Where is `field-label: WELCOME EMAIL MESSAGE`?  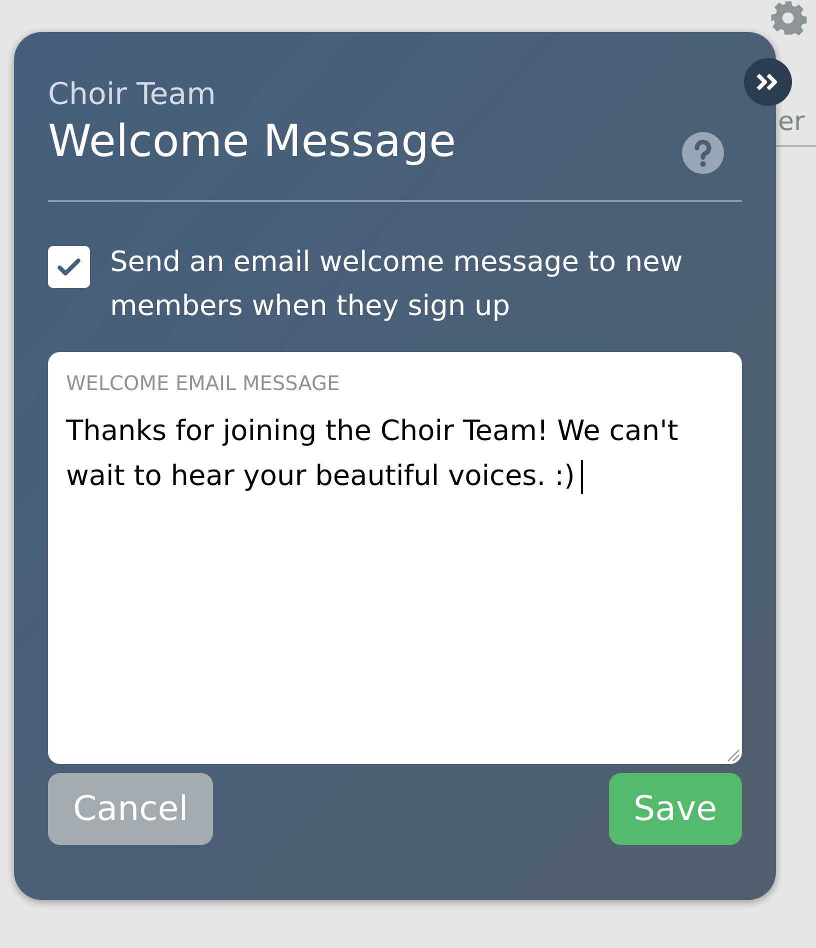
field-label: WELCOME EMAIL MESSAGE is located at coordinates (203, 383).